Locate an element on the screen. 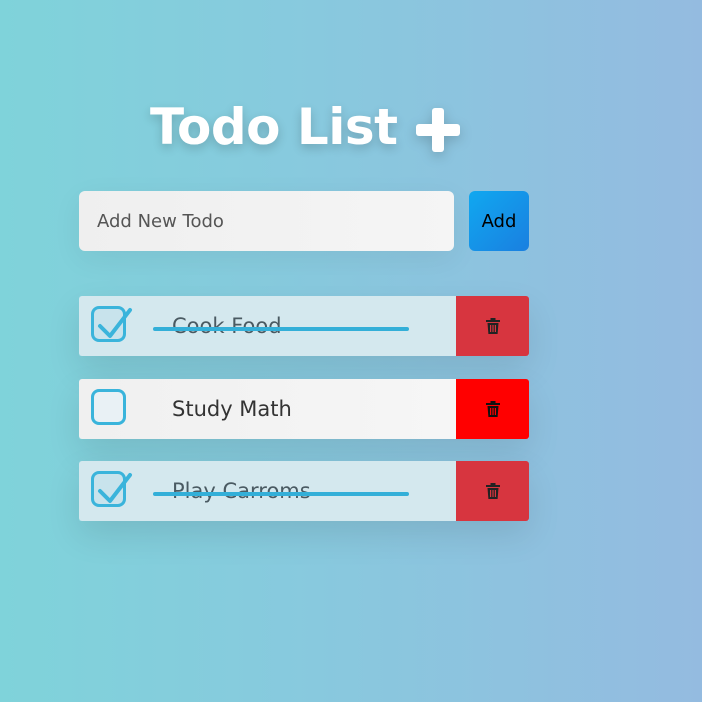  plus-icon is located at coordinates (438, 130).